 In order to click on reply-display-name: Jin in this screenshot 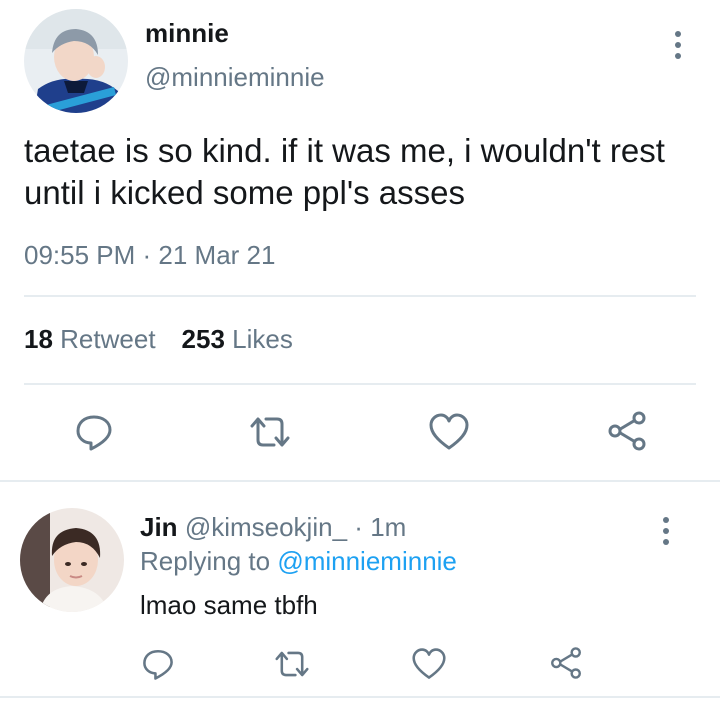, I will do `click(159, 527)`.